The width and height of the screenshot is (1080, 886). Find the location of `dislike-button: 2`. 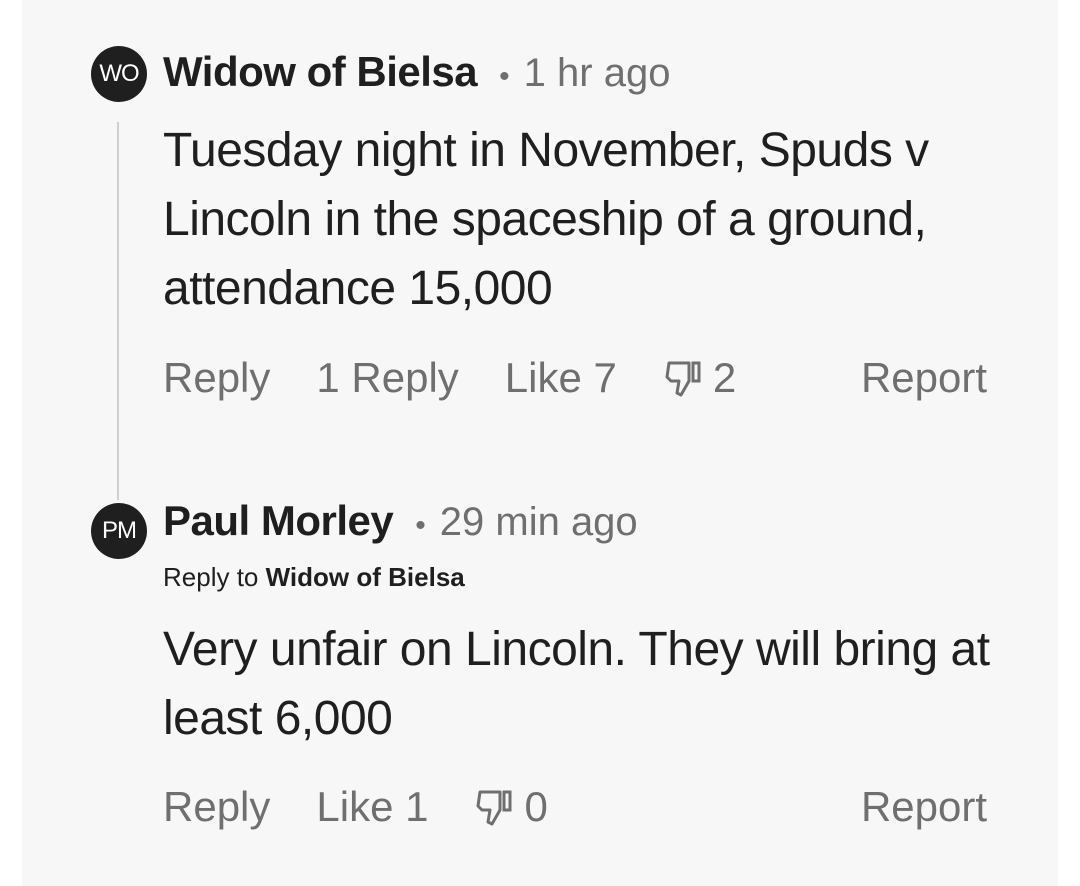

dislike-button: 2 is located at coordinates (699, 378).